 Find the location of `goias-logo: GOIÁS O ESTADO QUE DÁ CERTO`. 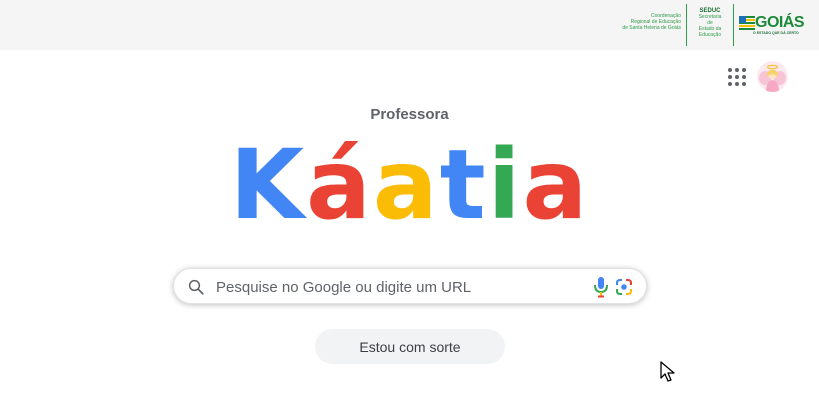

goias-logo: GOIÁS O ESTADO QUE DÁ CERTO is located at coordinates (773, 25).